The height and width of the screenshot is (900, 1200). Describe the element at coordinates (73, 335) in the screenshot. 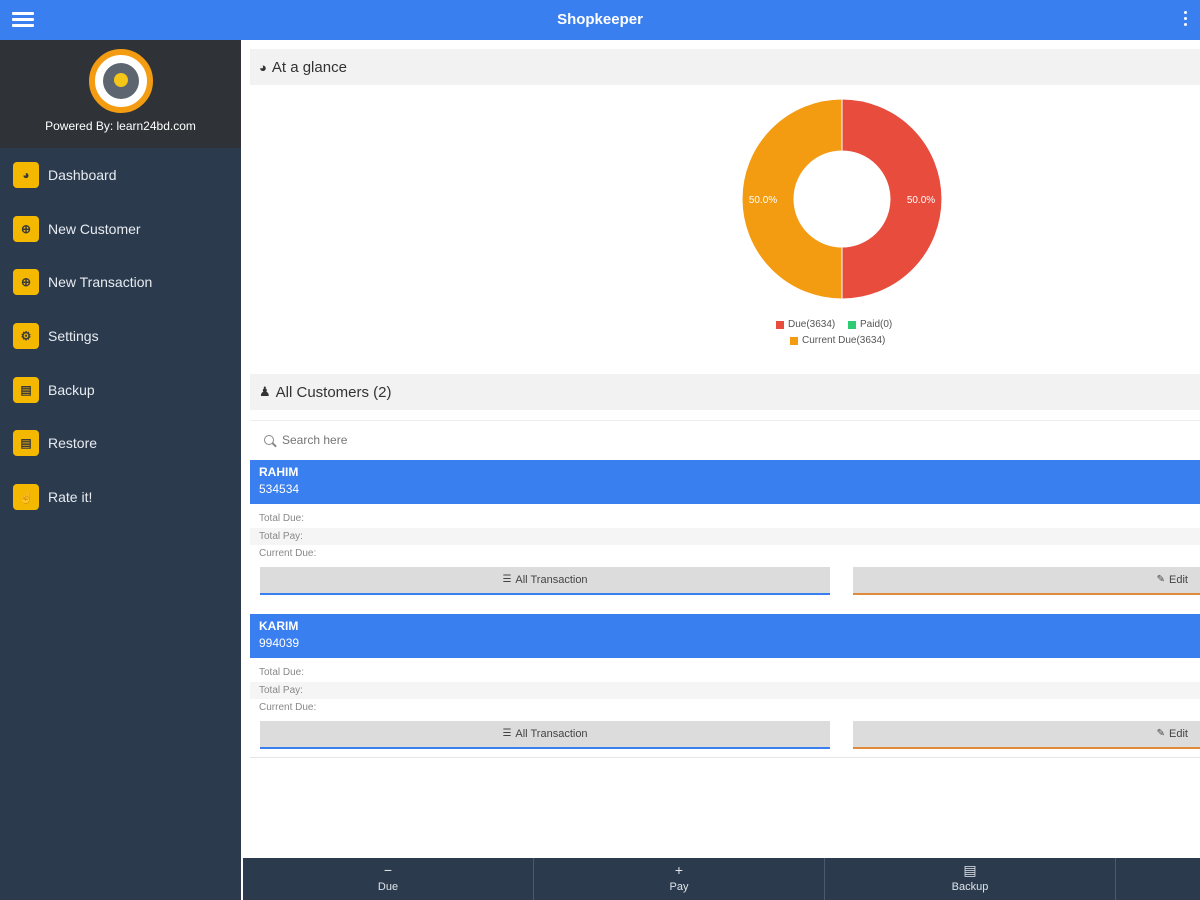

I see `sidebar-item-label: Settings` at that location.